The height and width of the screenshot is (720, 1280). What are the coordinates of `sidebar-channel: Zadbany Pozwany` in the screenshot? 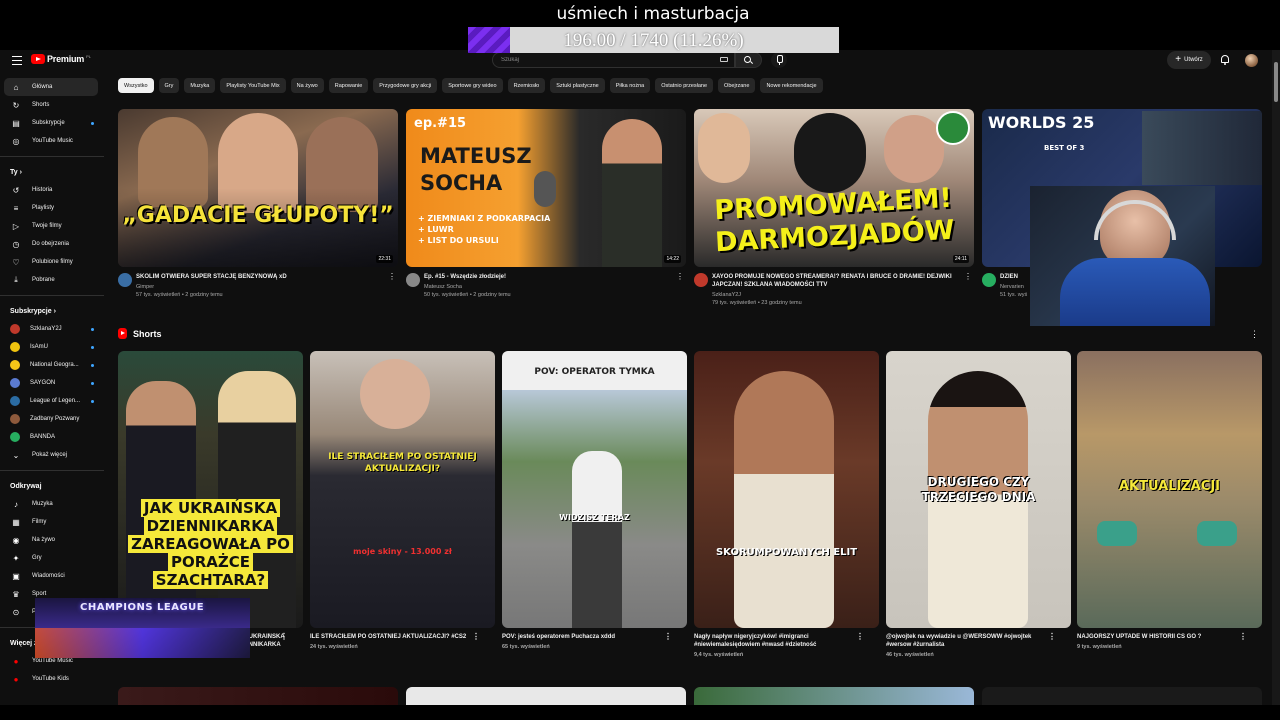 It's located at (53, 419).